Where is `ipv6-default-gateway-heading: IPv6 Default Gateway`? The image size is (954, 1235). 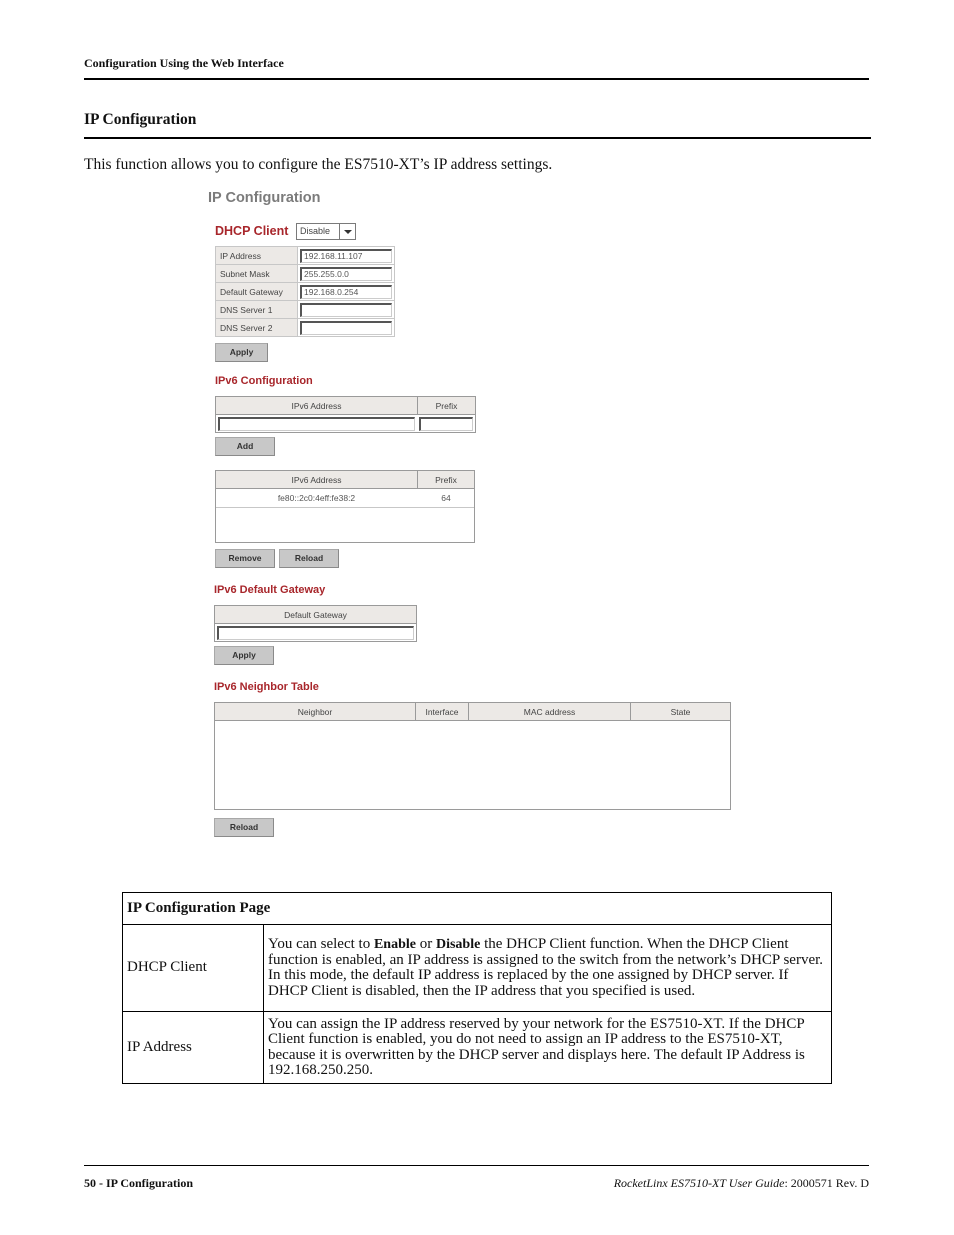 ipv6-default-gateway-heading: IPv6 Default Gateway is located at coordinates (270, 590).